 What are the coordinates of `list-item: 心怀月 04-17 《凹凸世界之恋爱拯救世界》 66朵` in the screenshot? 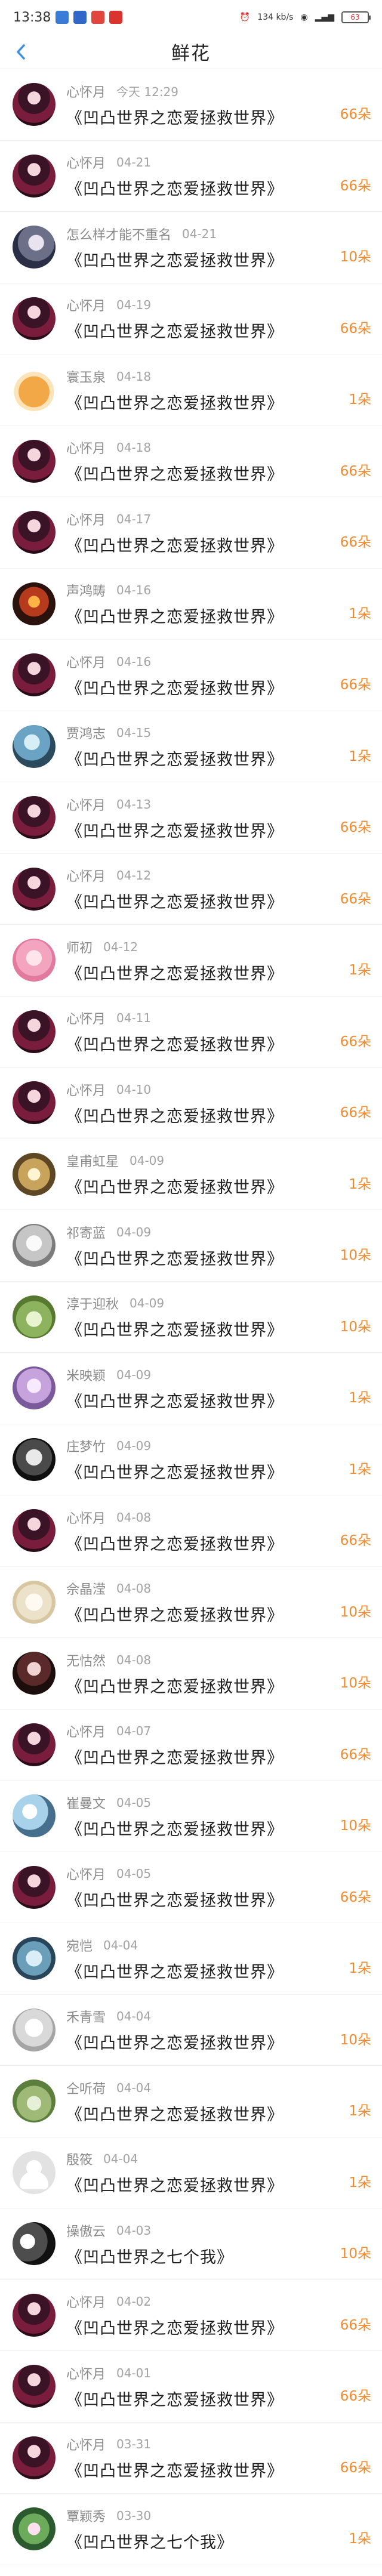 It's located at (191, 533).